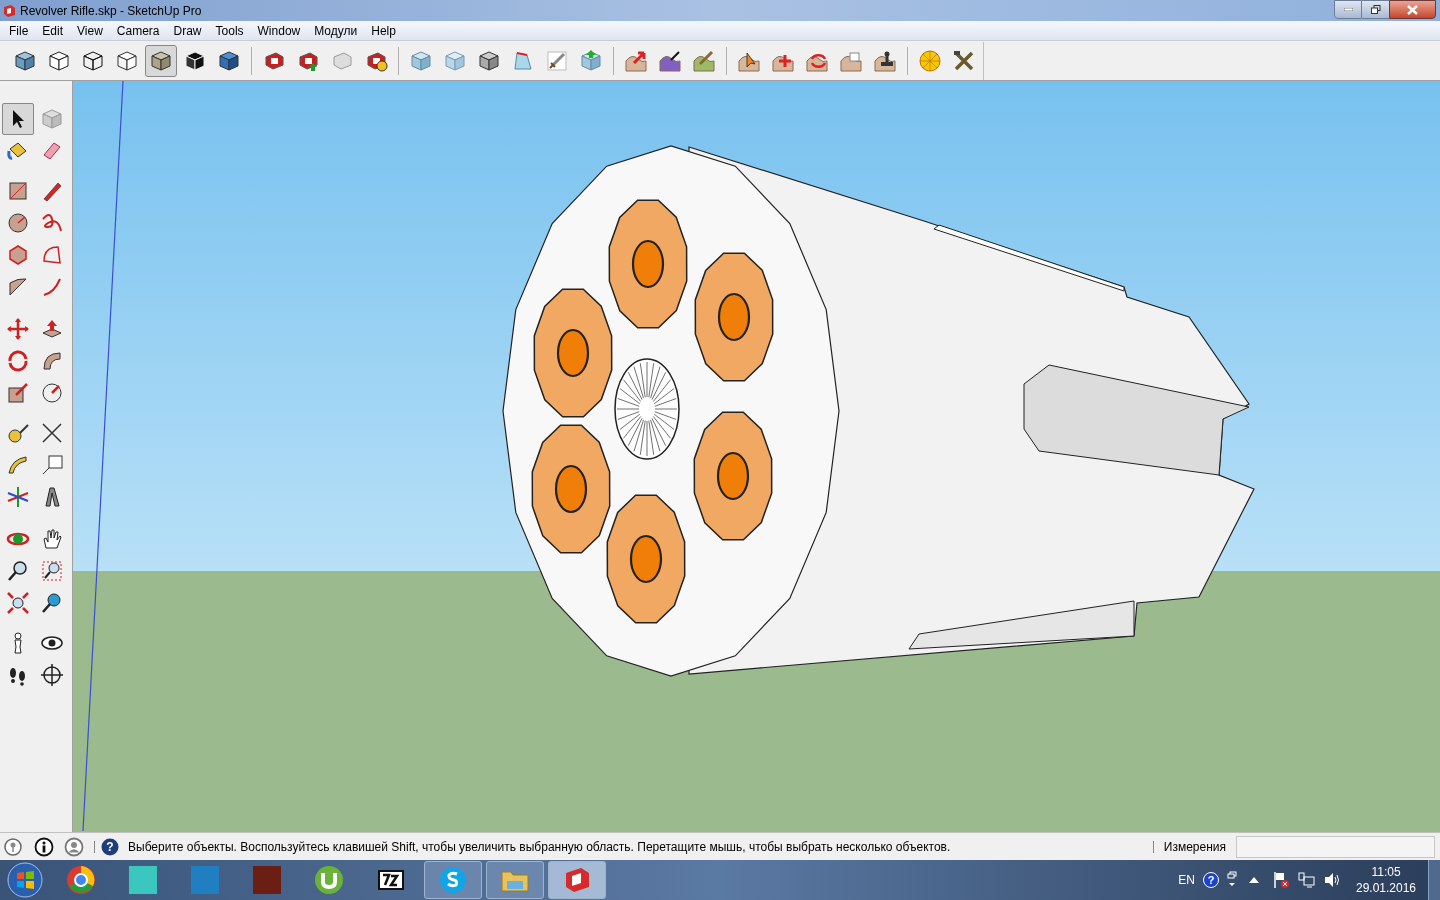 This screenshot has width=1440, height=900. Describe the element at coordinates (53, 30) in the screenshot. I see `menu-item: Edit` at that location.